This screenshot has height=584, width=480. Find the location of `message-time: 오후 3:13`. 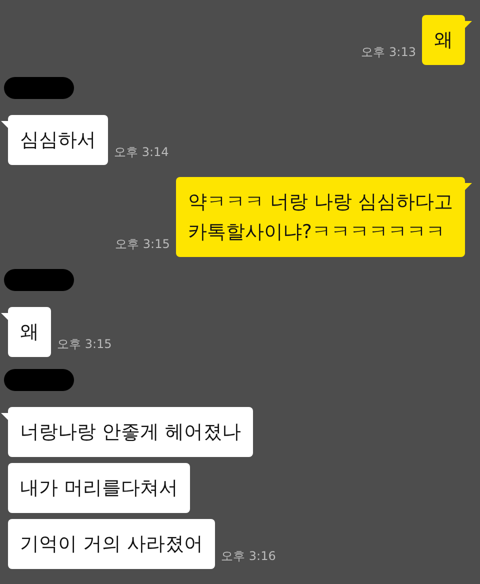

message-time: 오후 3:13 is located at coordinates (388, 52).